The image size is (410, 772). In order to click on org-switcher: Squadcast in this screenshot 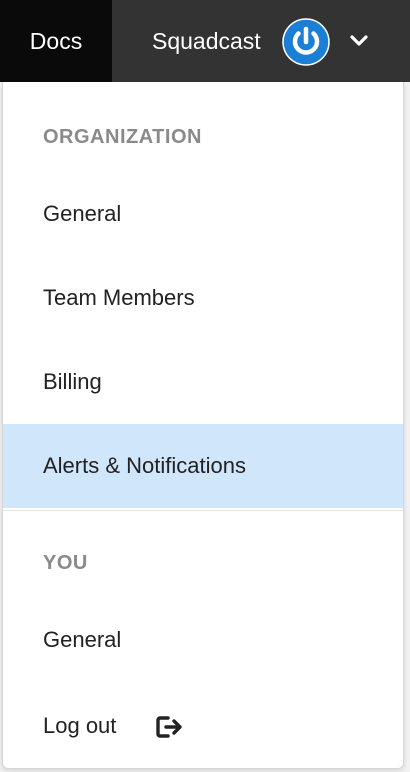, I will do `click(275, 41)`.